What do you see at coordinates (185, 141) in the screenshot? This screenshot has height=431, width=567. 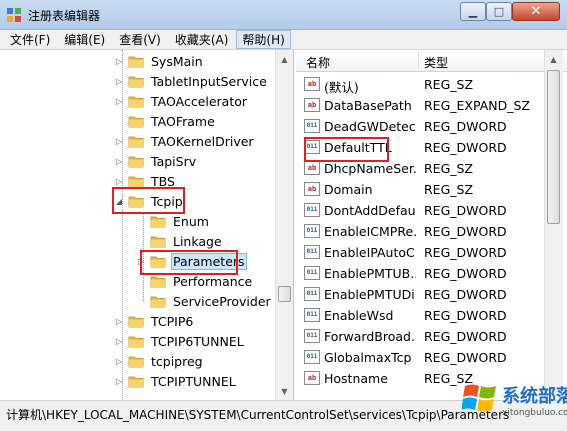 I see `tree-item-taokerneldriver: ▷ TAOKernelDriver` at bounding box center [185, 141].